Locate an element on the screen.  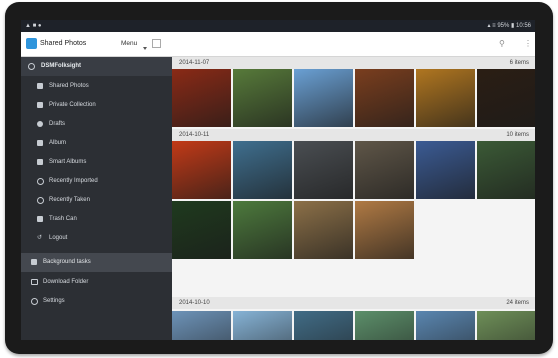
history-icon is located at coordinates (40, 200).